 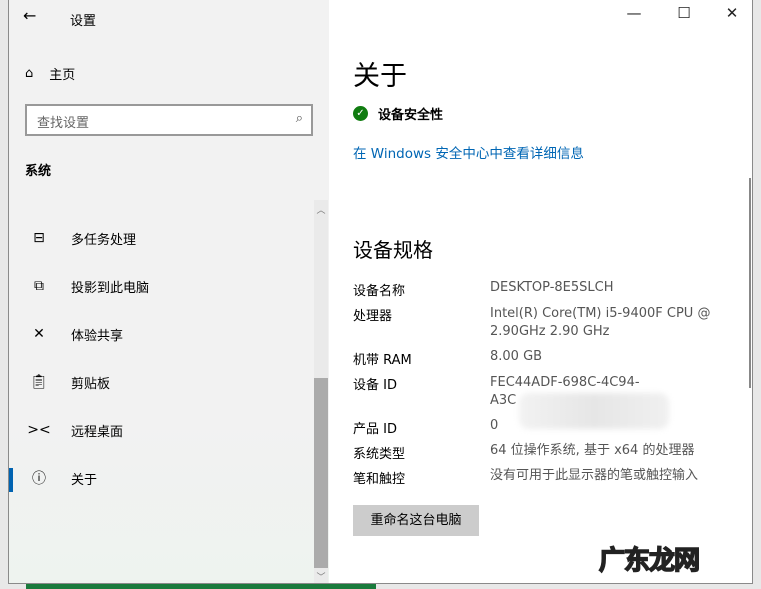 I want to click on home-label: 主页, so click(x=62, y=75).